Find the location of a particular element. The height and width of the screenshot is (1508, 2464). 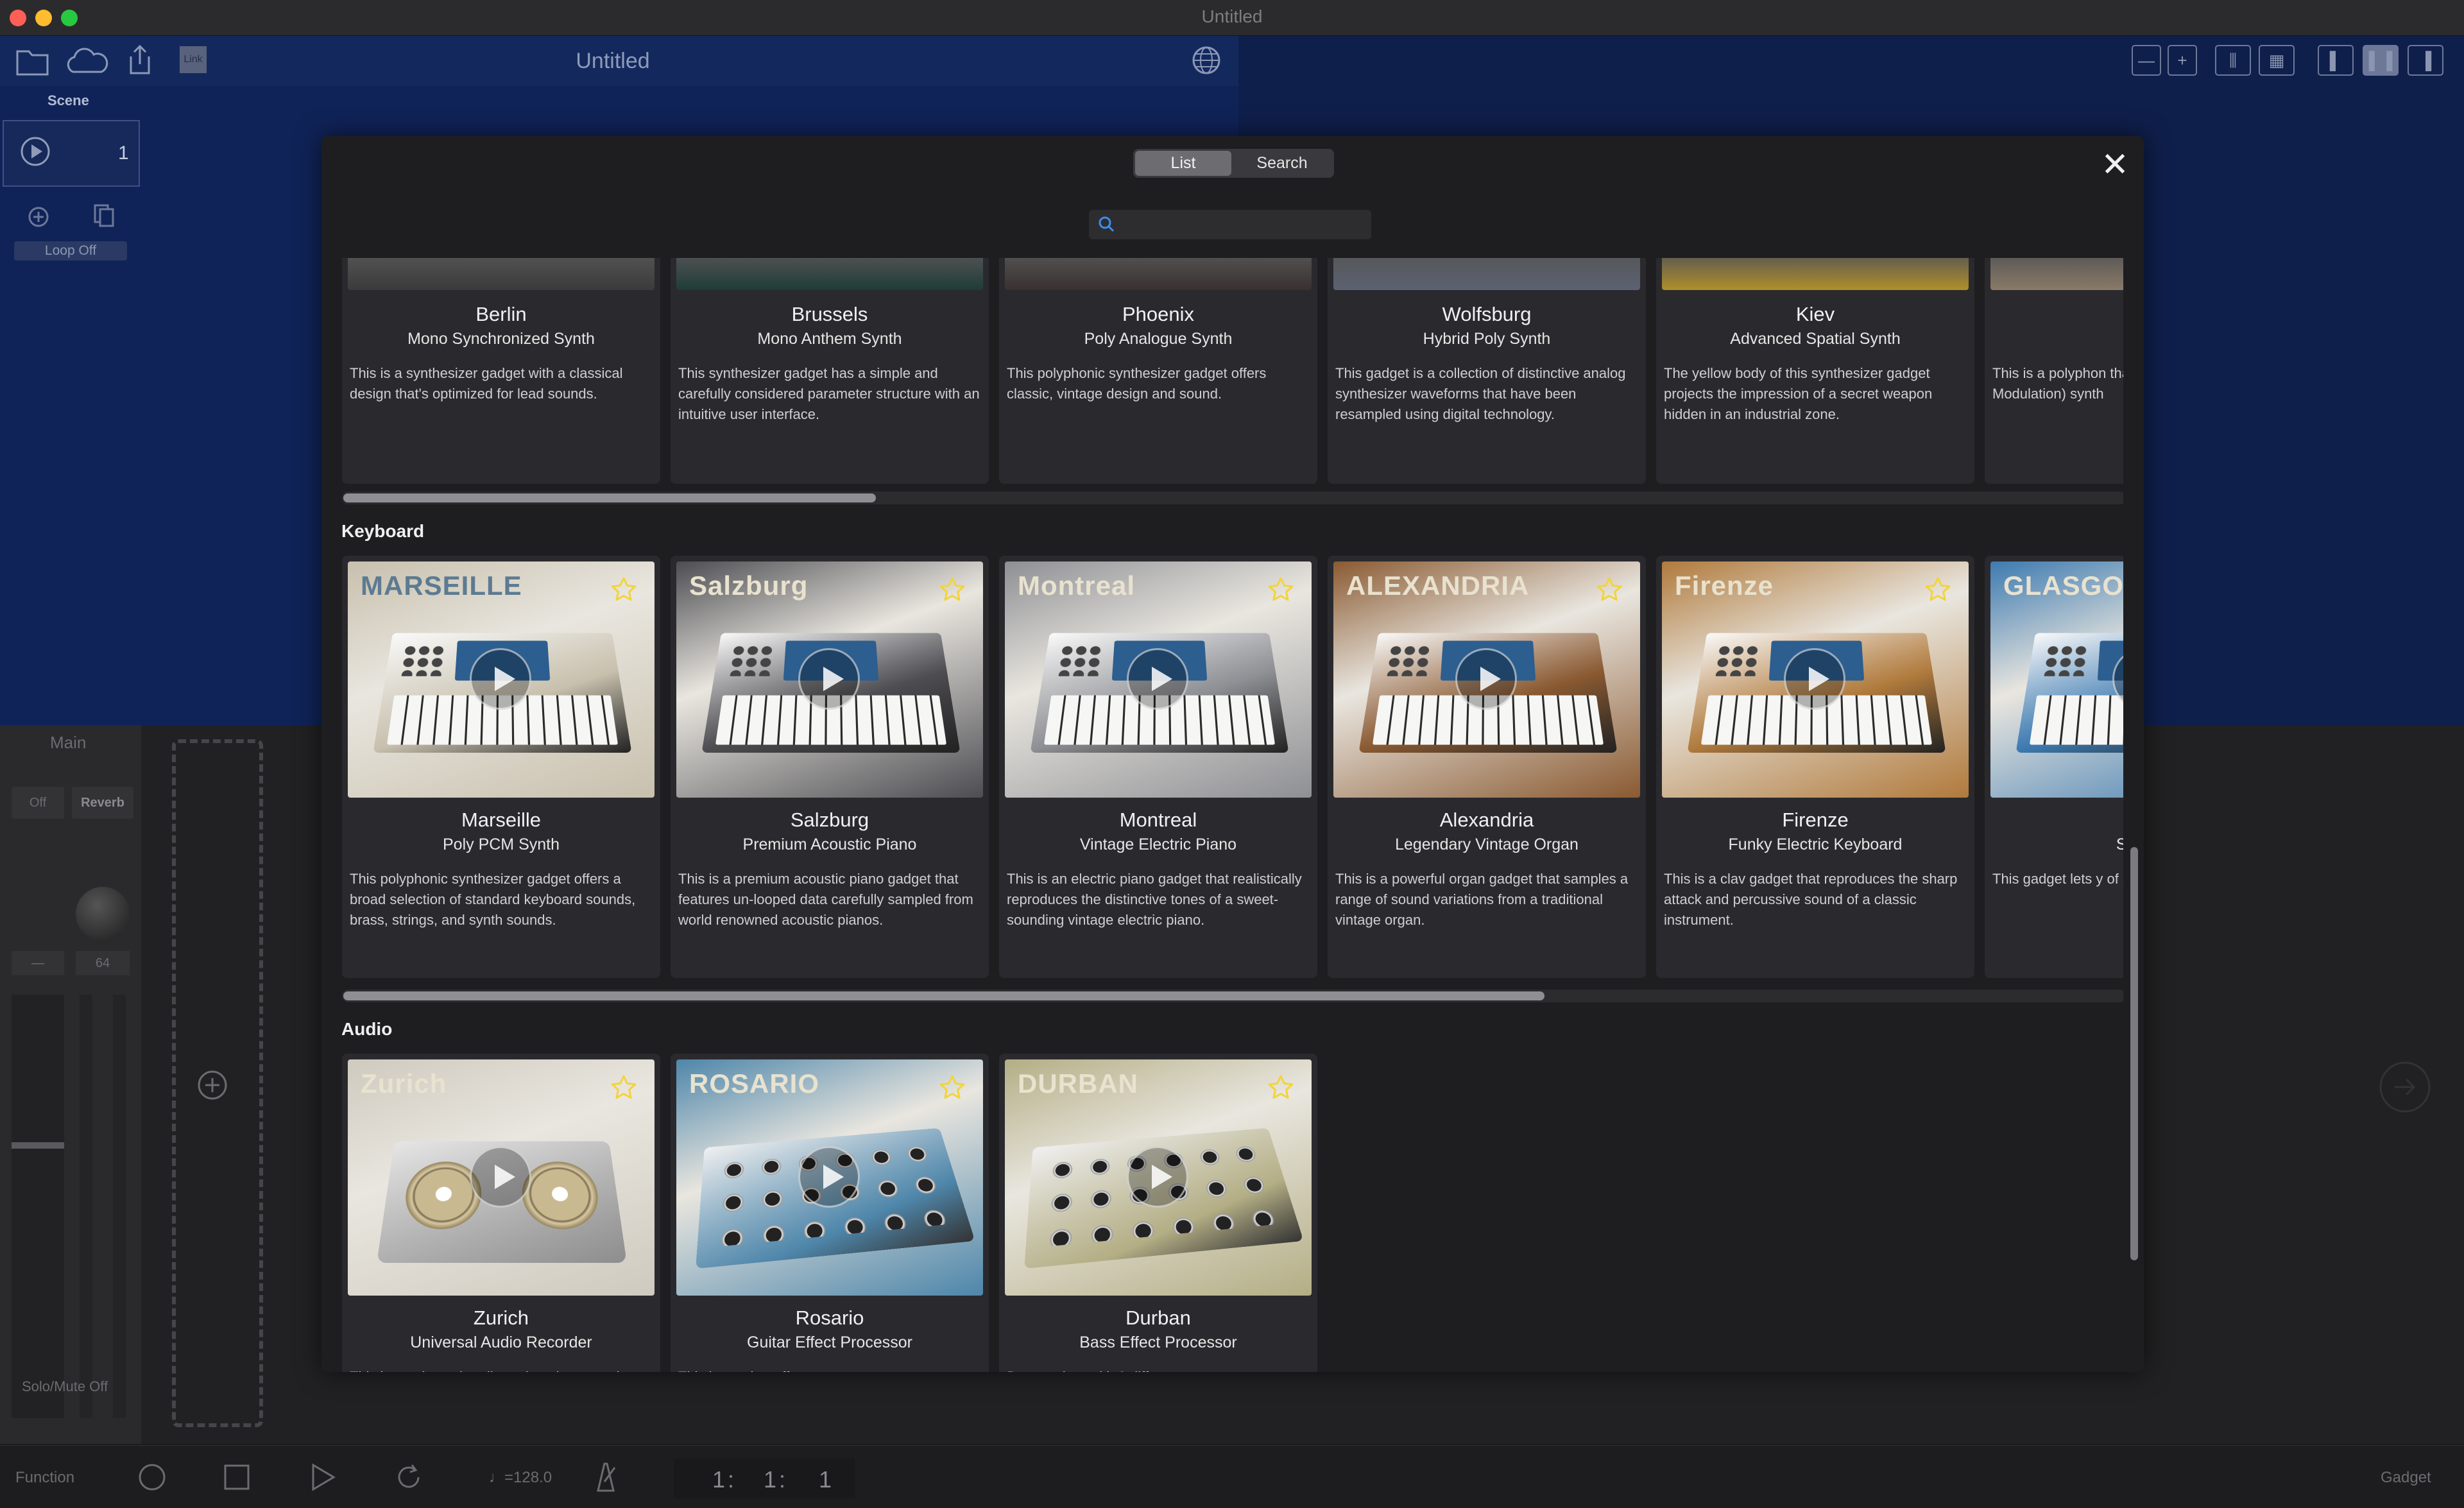

keyboard-row-scrollbar is located at coordinates (1233, 996).